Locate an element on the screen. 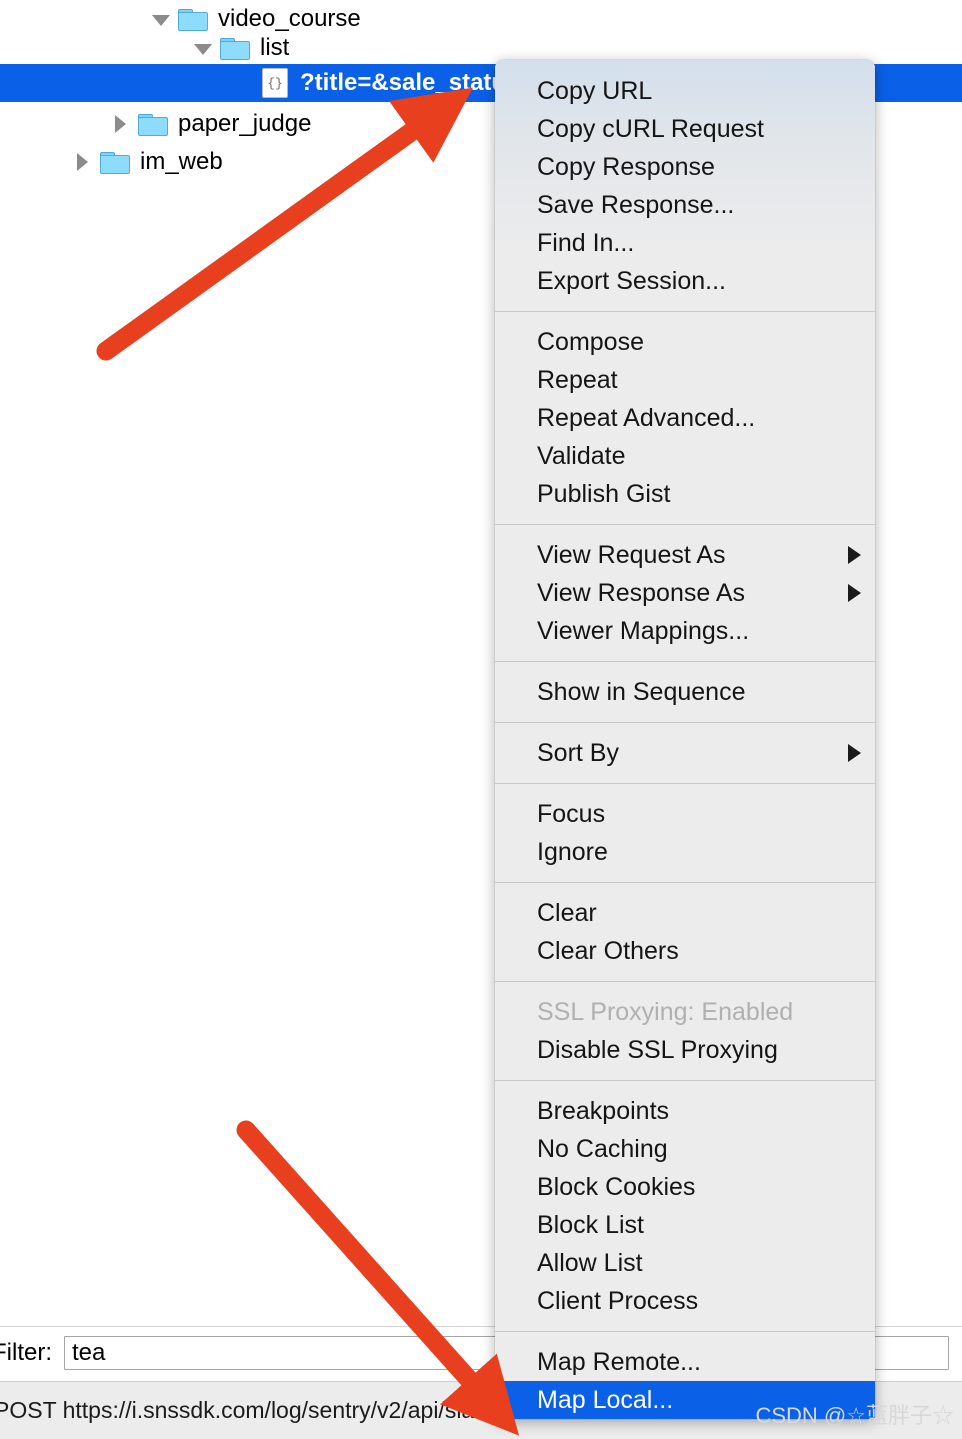 This screenshot has height=1439, width=962. menu-item-block-list: Block List is located at coordinates (685, 1225).